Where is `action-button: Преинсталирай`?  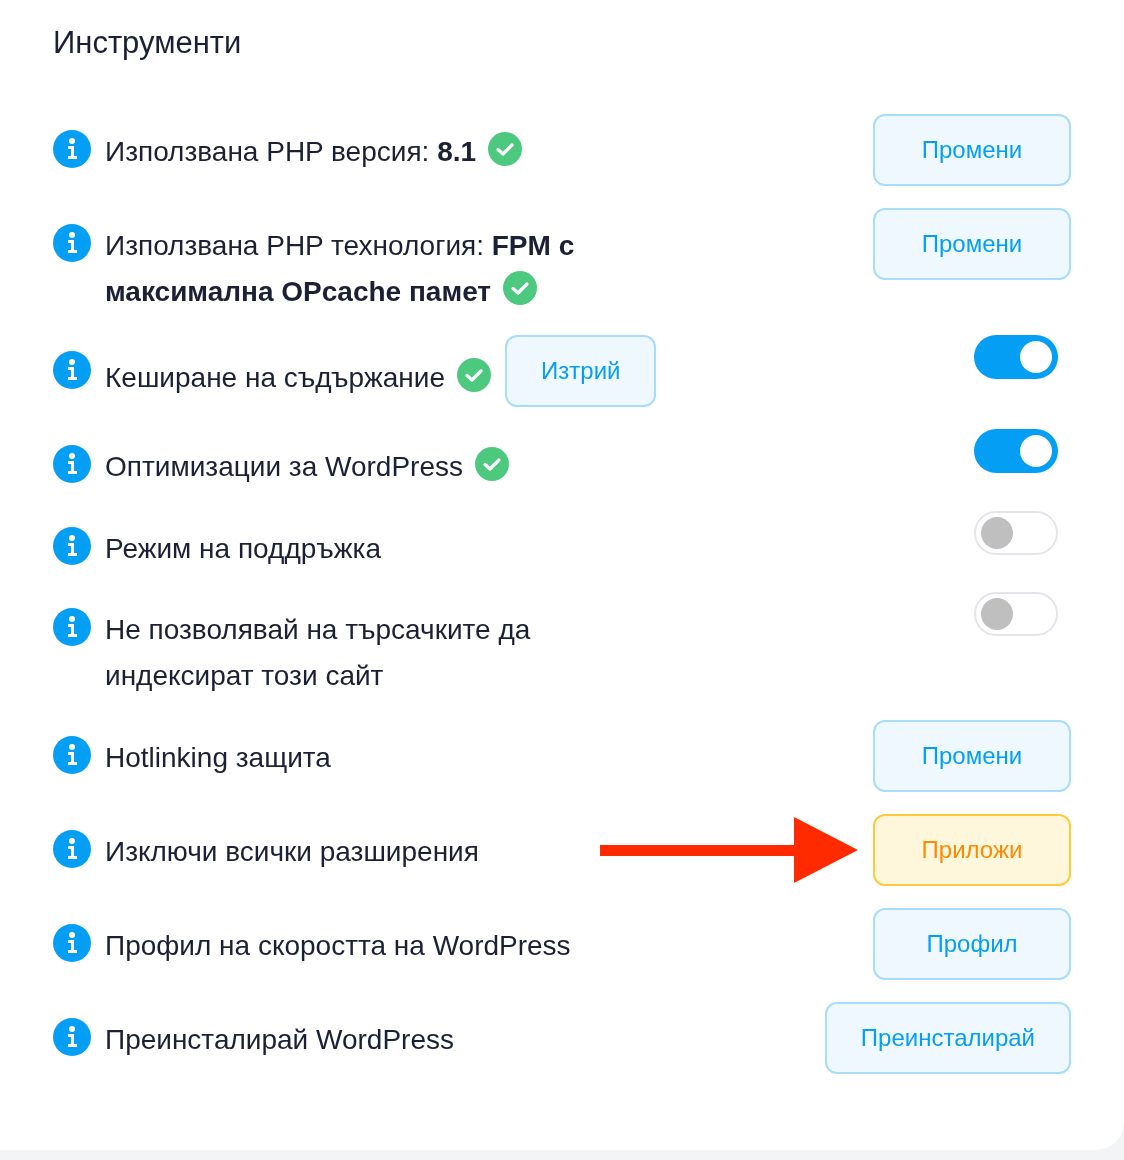
action-button: Преинсталирай is located at coordinates (947, 1037).